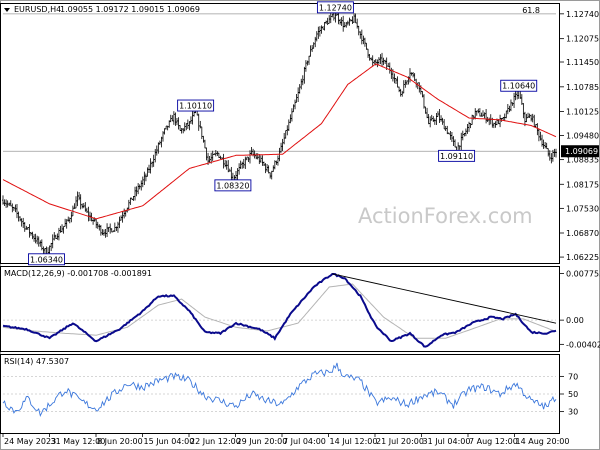  I want to click on level-label: 1.10110, so click(195, 106).